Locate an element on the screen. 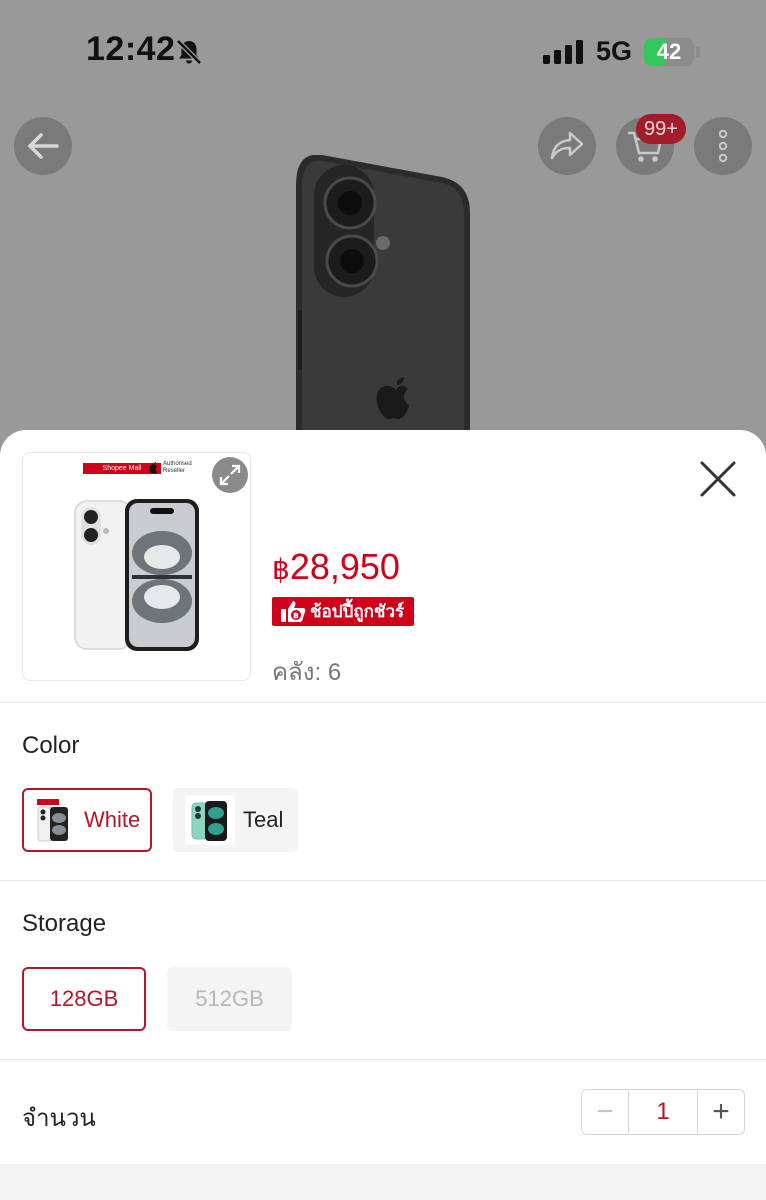  share-icon is located at coordinates (567, 145).